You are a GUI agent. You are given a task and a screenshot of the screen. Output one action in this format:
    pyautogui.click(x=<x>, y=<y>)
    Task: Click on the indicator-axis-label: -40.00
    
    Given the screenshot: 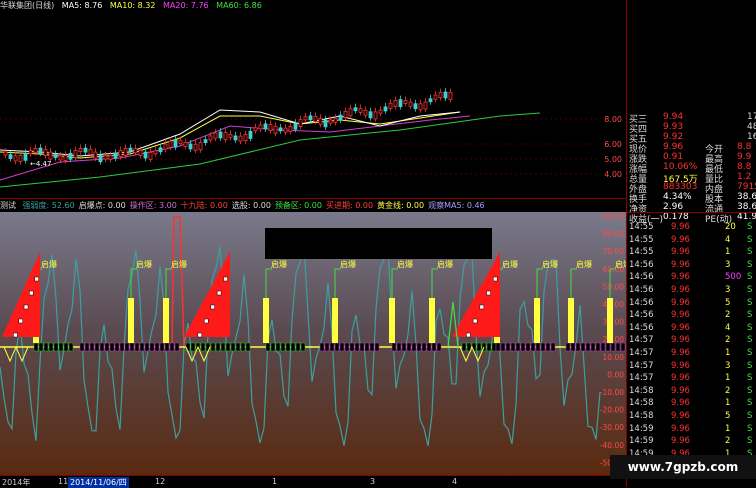 What is the action you would take?
    pyautogui.click(x=612, y=445)
    